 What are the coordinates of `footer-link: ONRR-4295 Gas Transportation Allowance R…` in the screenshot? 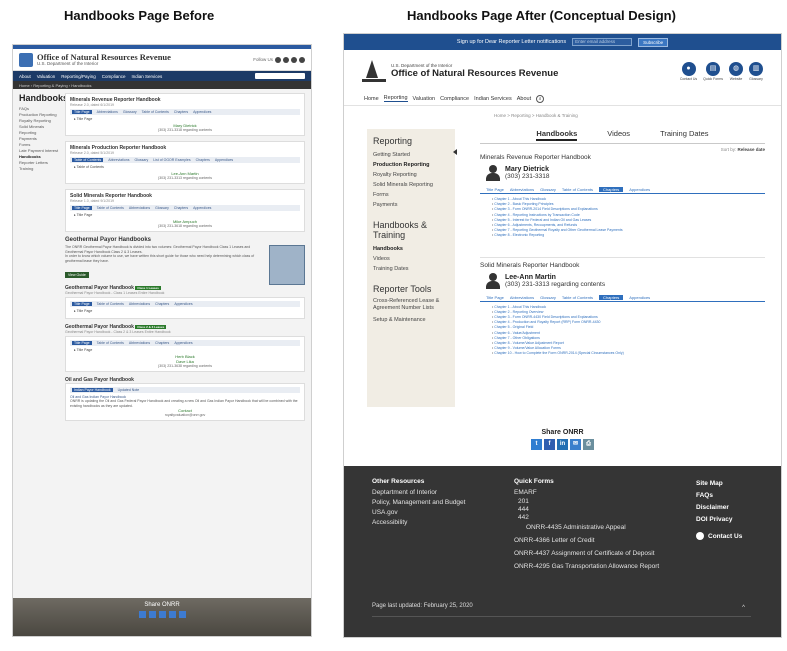 It's located at (586, 566).